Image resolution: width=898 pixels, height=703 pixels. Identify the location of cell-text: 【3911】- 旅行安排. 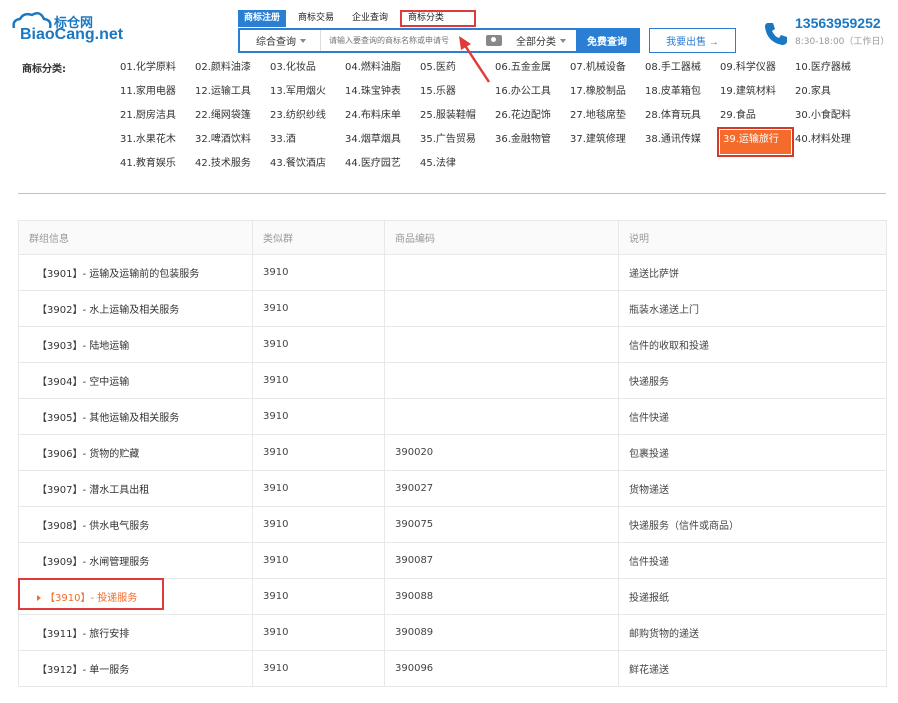
(83, 634).